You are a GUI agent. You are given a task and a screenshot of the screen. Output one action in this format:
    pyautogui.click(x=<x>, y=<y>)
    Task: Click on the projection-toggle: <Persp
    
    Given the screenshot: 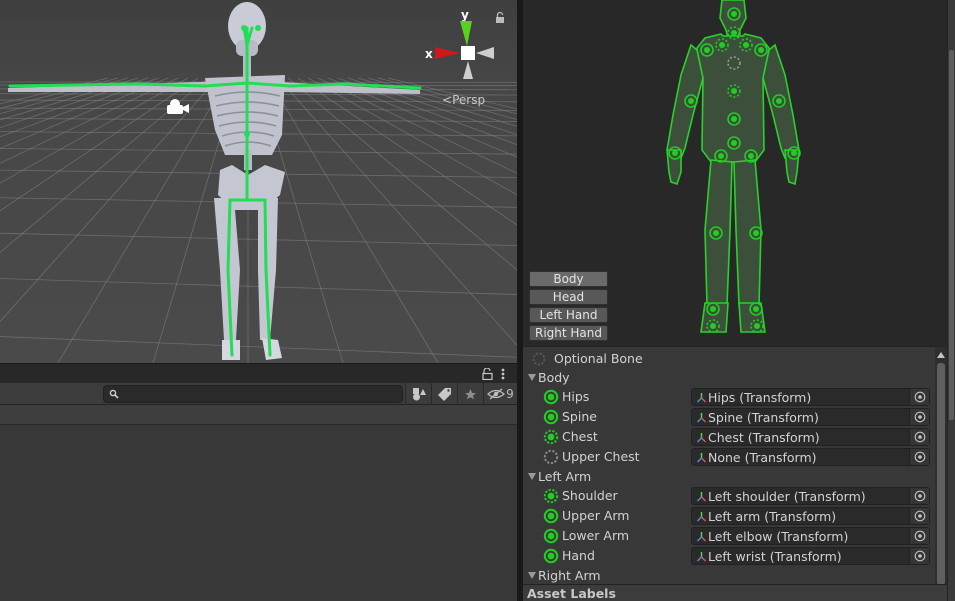 What is the action you would take?
    pyautogui.click(x=463, y=100)
    